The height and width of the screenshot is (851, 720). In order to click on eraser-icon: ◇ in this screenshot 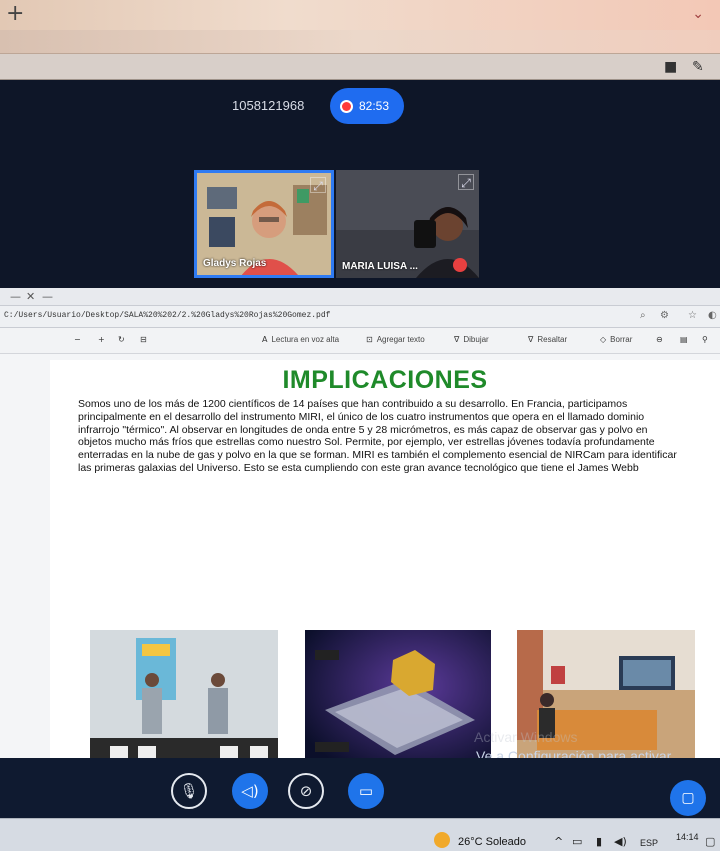, I will do `click(603, 339)`.